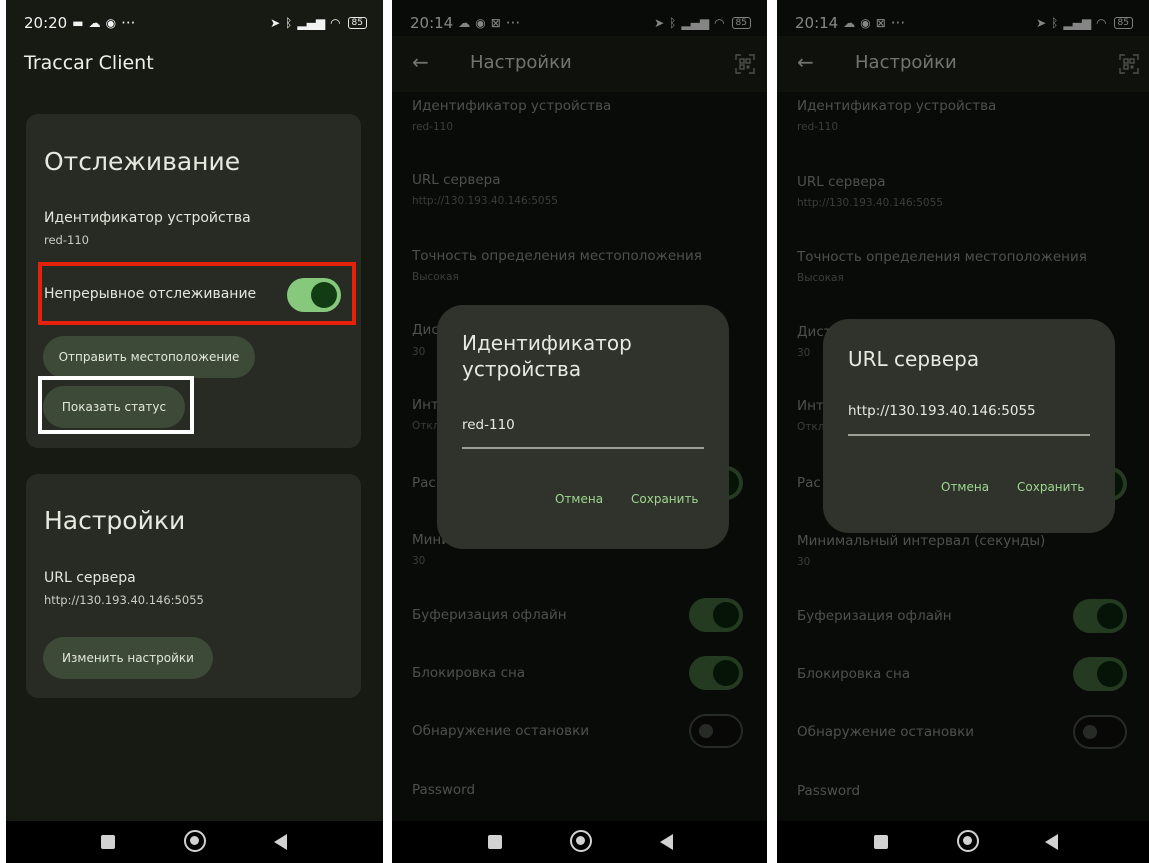 This screenshot has height=863, width=1149. What do you see at coordinates (66, 240) in the screenshot?
I see `device-id-value: red-110` at bounding box center [66, 240].